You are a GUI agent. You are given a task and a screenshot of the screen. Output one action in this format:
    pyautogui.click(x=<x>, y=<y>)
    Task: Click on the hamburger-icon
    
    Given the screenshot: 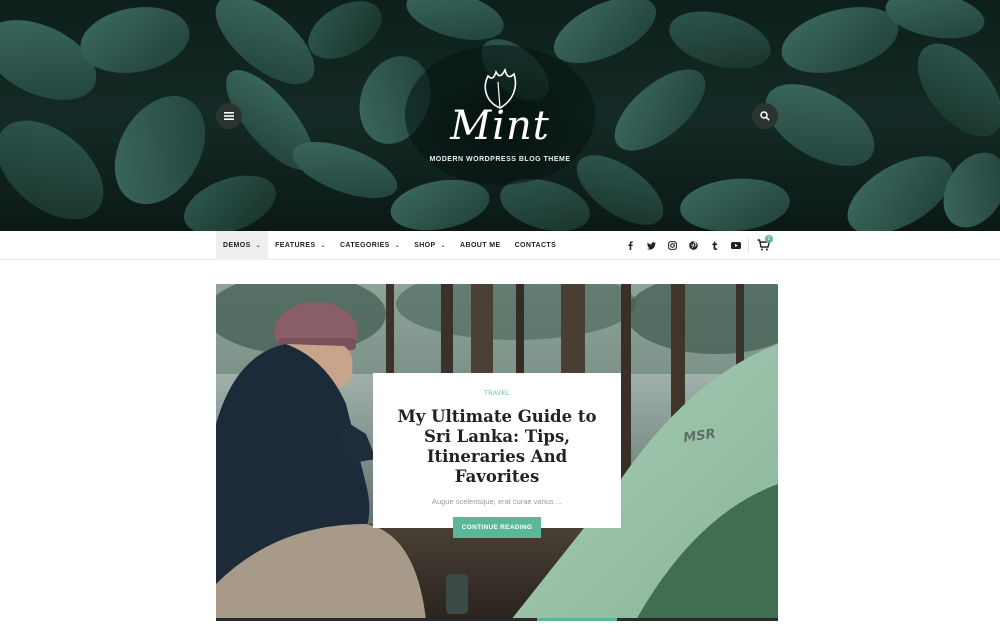 What is the action you would take?
    pyautogui.click(x=229, y=116)
    